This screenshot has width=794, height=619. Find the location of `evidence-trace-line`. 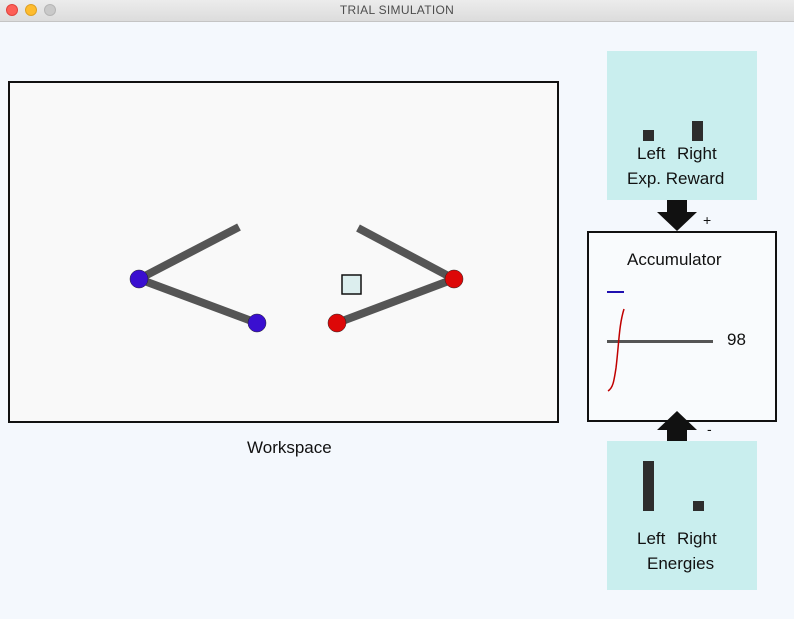

evidence-trace-line is located at coordinates (616, 350).